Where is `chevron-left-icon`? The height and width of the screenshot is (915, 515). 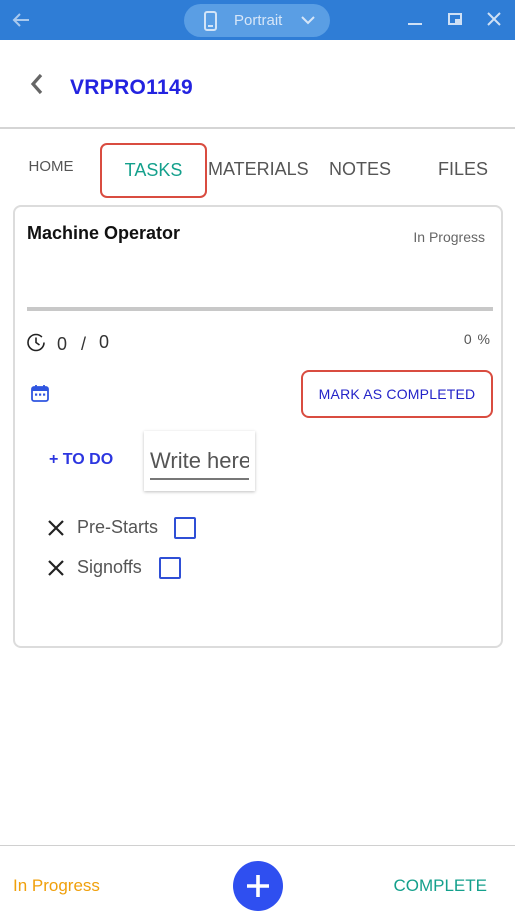
chevron-left-icon is located at coordinates (38, 84).